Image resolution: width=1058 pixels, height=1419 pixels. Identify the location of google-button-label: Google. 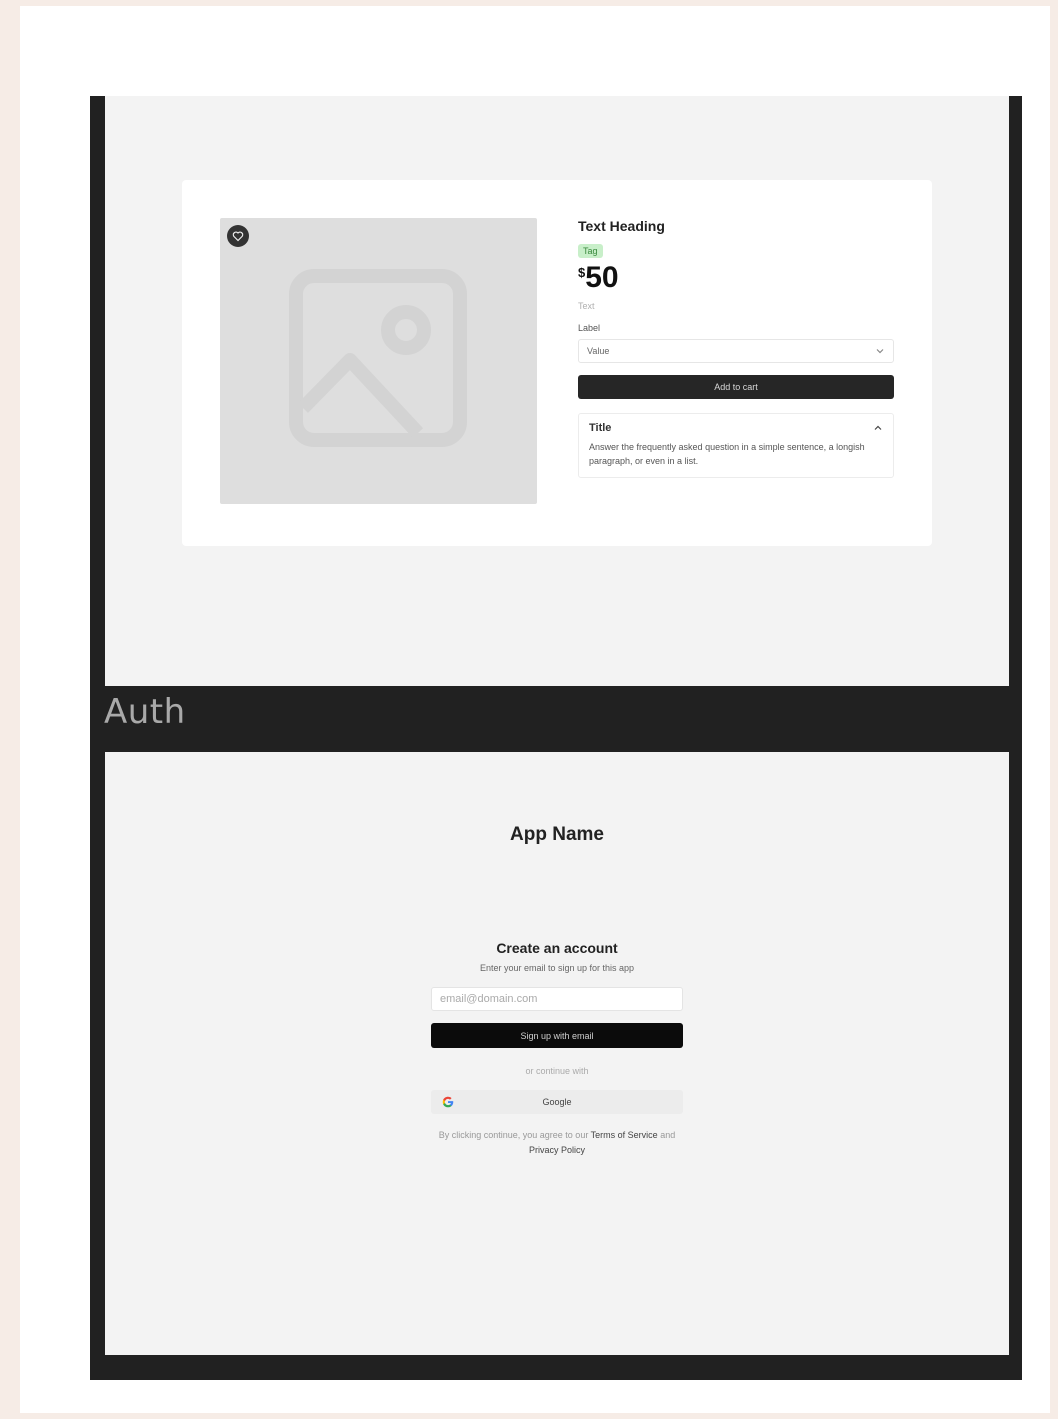
(557, 1102).